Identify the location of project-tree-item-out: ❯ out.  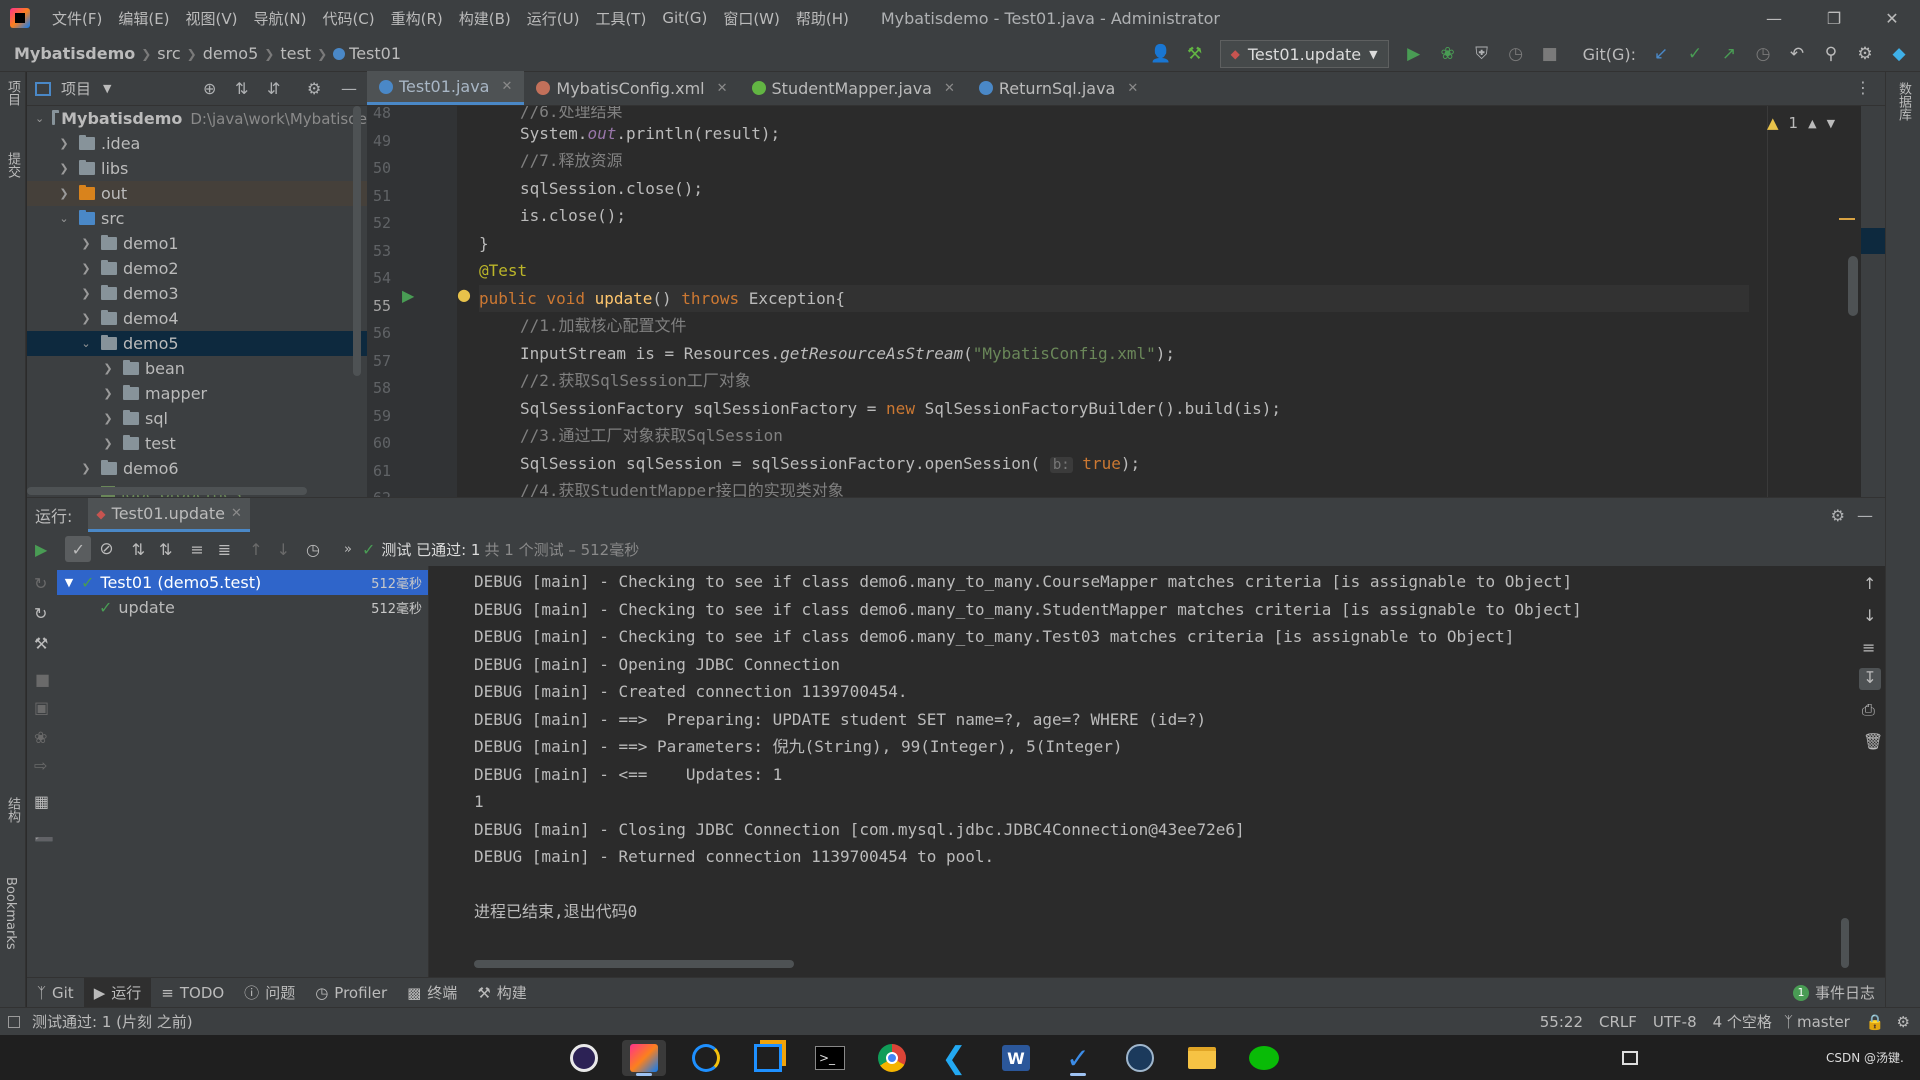
(197, 193).